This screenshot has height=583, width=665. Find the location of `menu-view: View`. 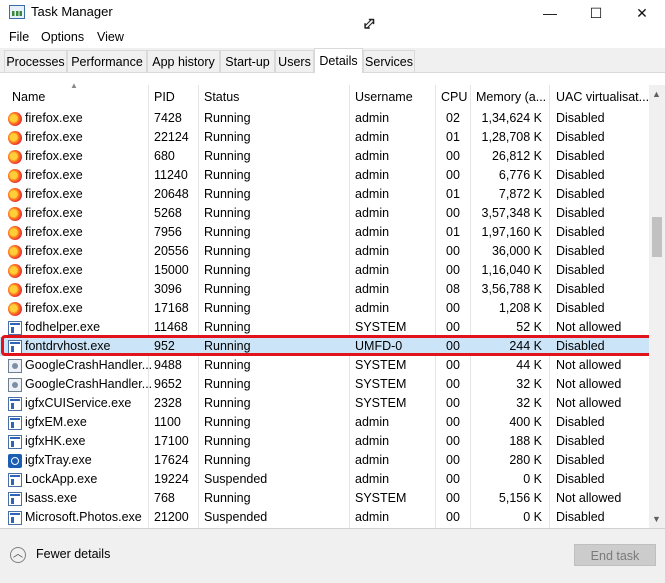

menu-view: View is located at coordinates (110, 37).